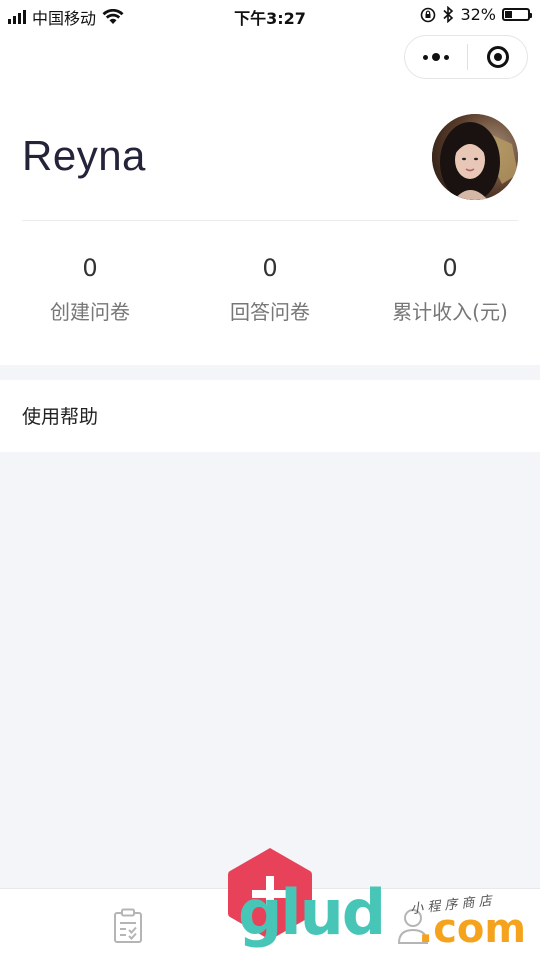  I want to click on rotation-lock-icon, so click(428, 14).